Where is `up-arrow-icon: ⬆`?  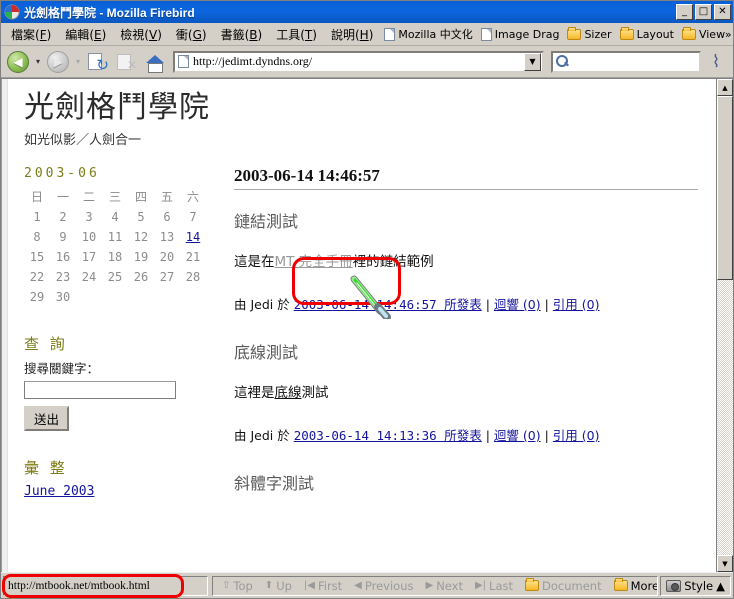 up-arrow-icon: ⬆ is located at coordinates (269, 585).